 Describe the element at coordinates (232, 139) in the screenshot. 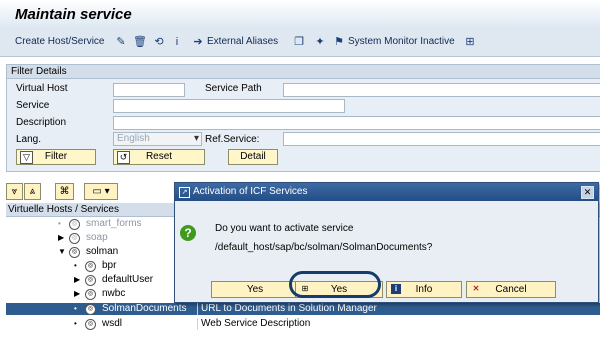

I see `ref-service-label: Ref.Service:` at that location.